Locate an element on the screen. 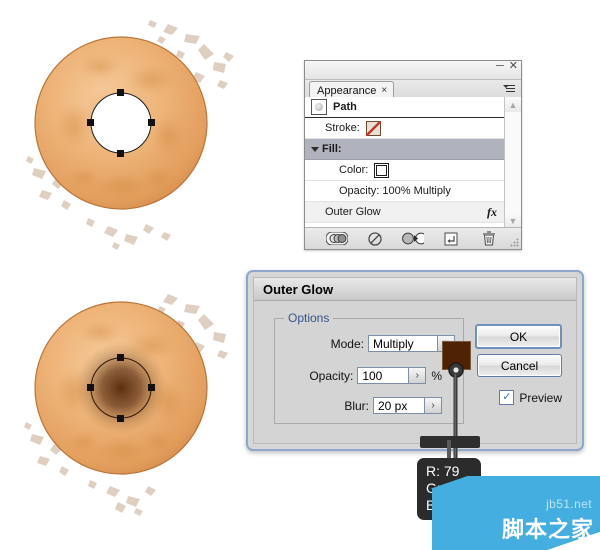  appearance-row-color-label: Color: is located at coordinates (354, 170).